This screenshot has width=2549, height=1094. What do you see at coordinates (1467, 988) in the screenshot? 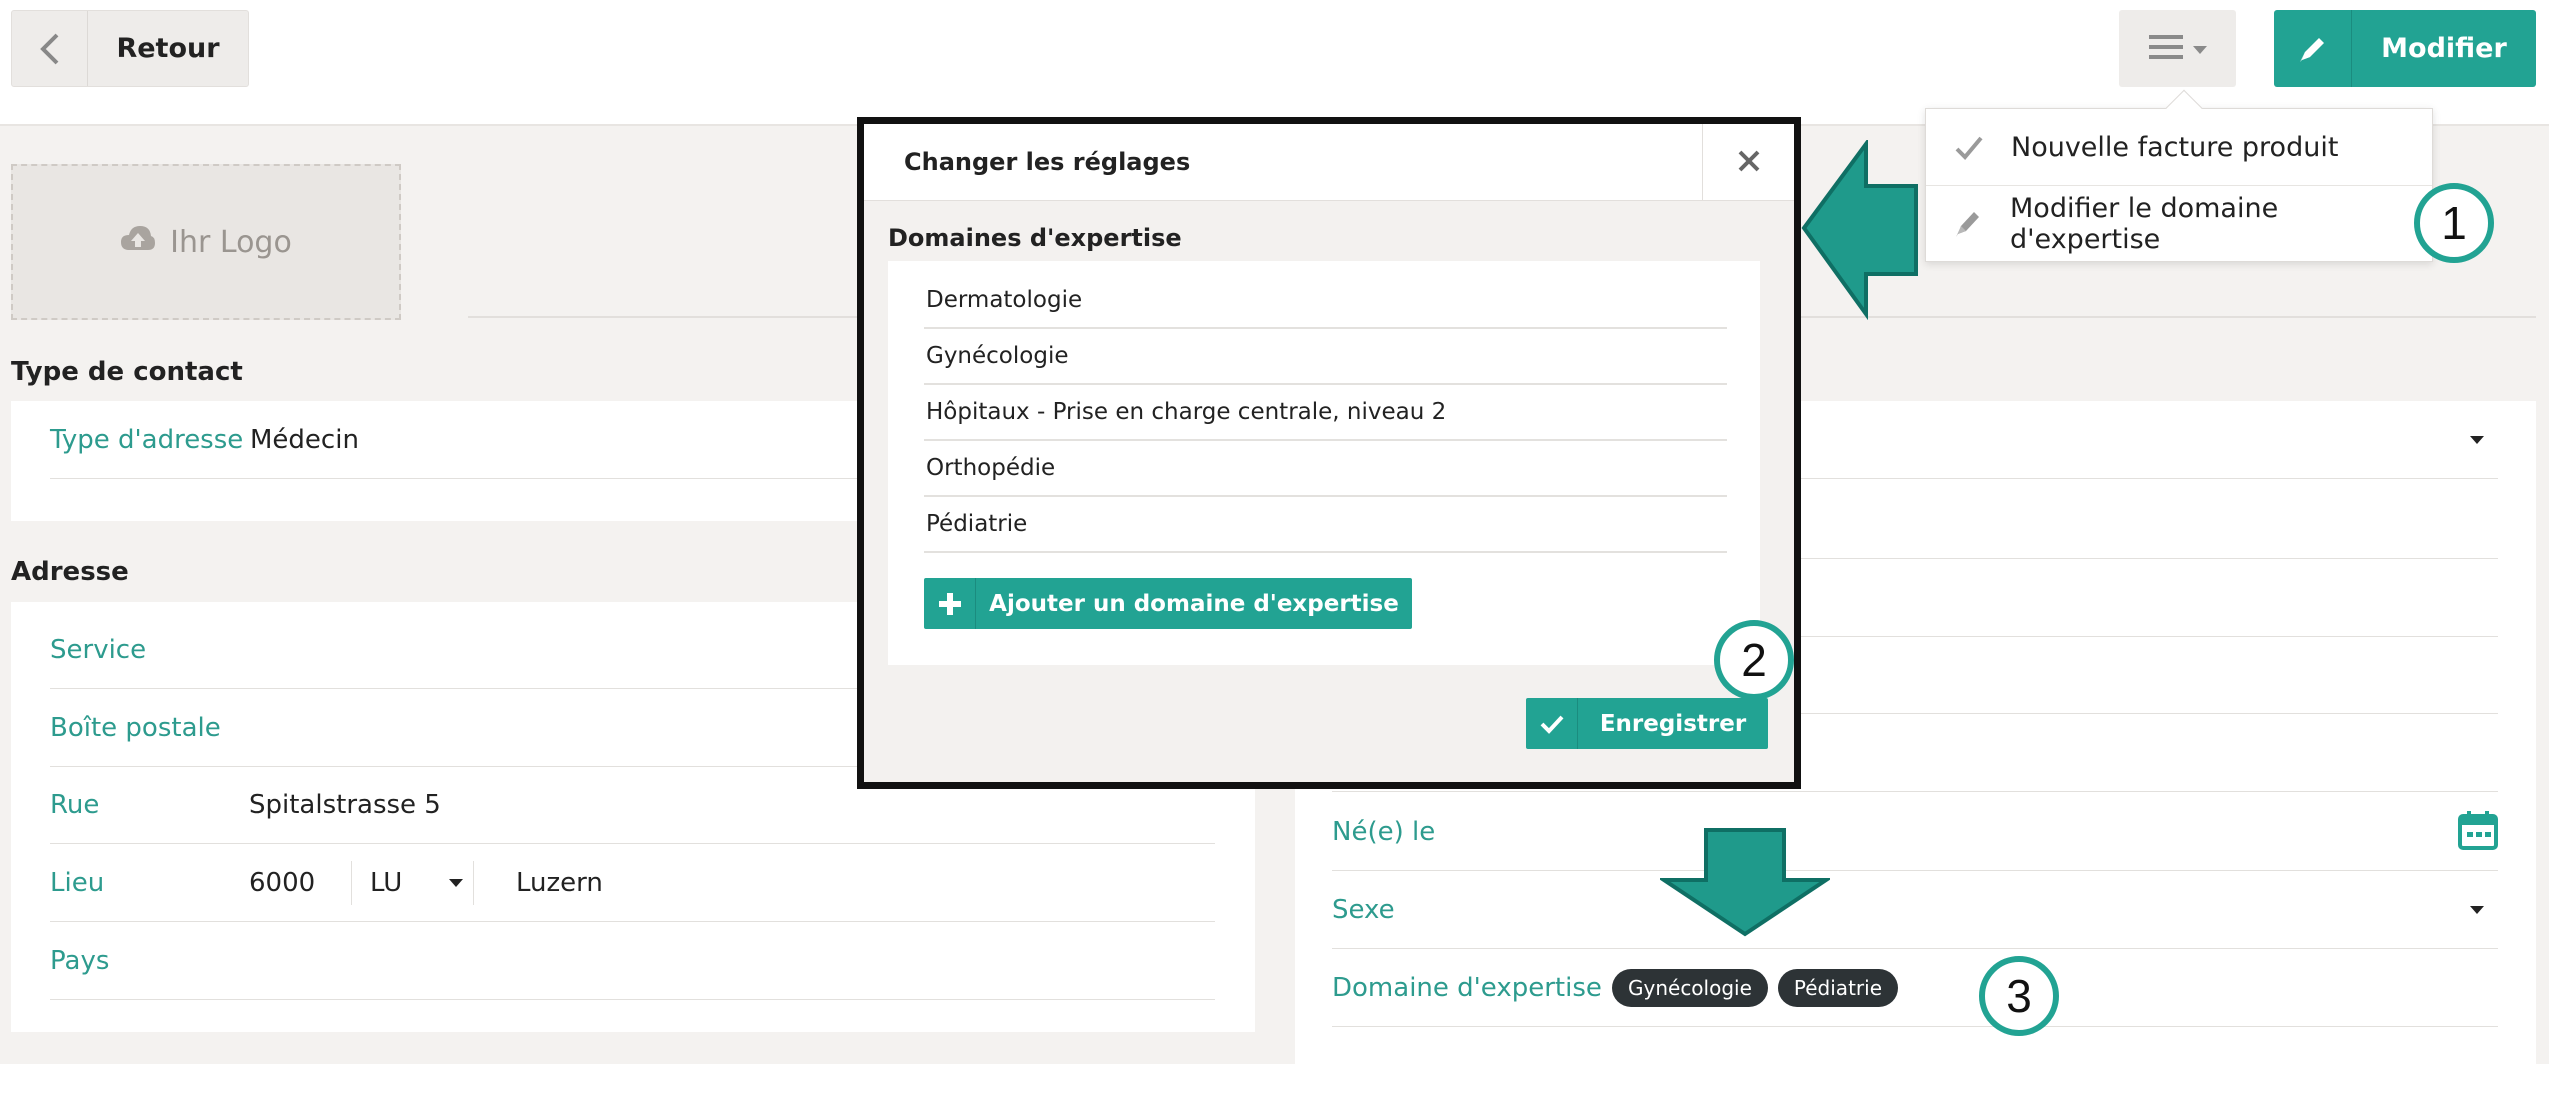
I see `expertise-label: Domaine d'expertise` at bounding box center [1467, 988].